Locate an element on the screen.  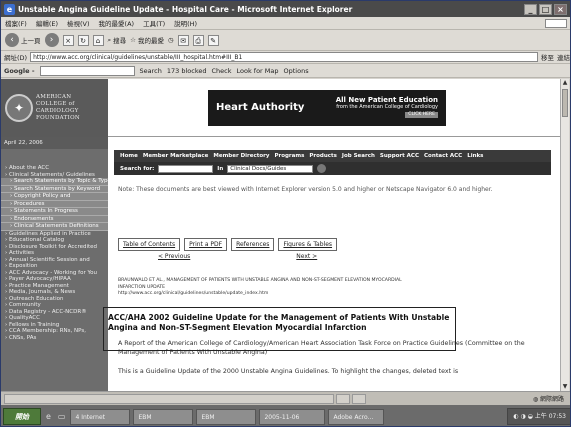
look-for-map-button: Look for Map is located at coordinates (258, 71).